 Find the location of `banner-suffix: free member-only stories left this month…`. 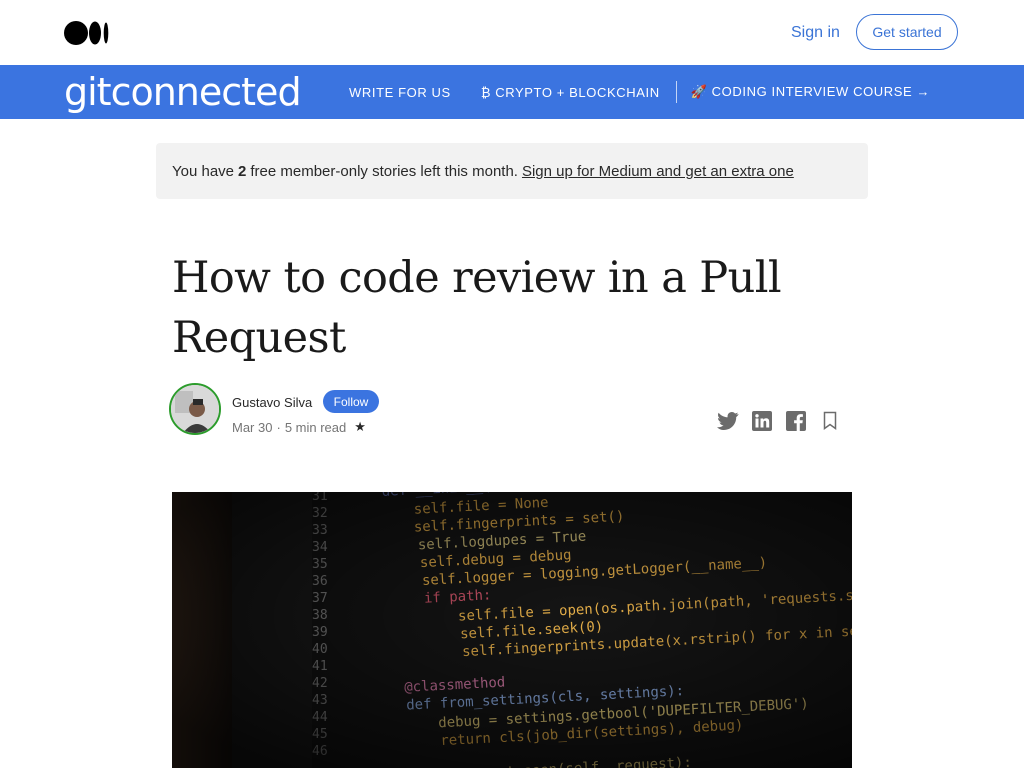

banner-suffix: free member-only stories left this month… is located at coordinates (384, 171).